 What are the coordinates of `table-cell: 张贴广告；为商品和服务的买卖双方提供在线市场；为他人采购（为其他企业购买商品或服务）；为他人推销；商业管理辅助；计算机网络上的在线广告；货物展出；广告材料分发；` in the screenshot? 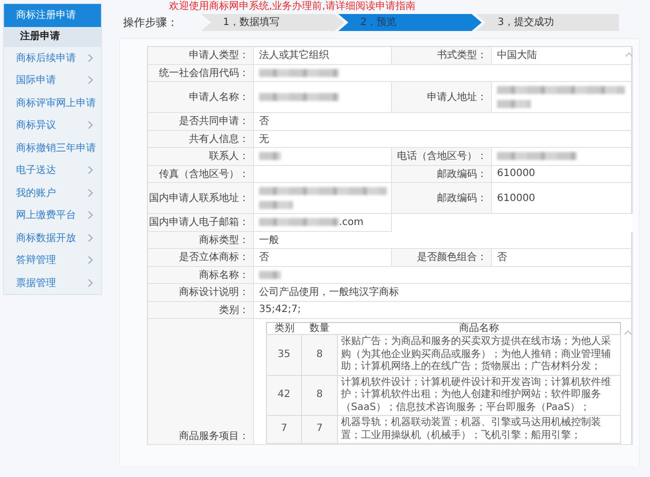 It's located at (479, 354).